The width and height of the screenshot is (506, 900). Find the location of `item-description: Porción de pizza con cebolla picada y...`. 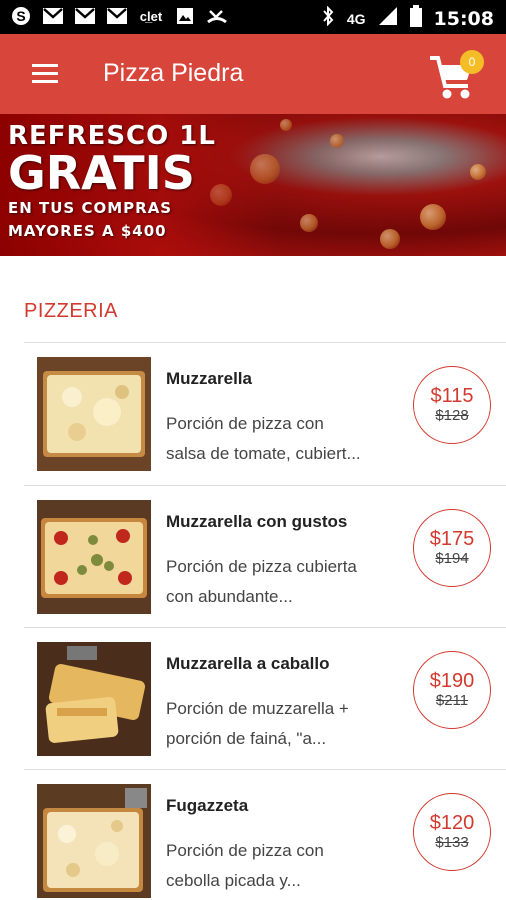

item-description: Porción de pizza con cebolla picada y... is located at coordinates (245, 865).